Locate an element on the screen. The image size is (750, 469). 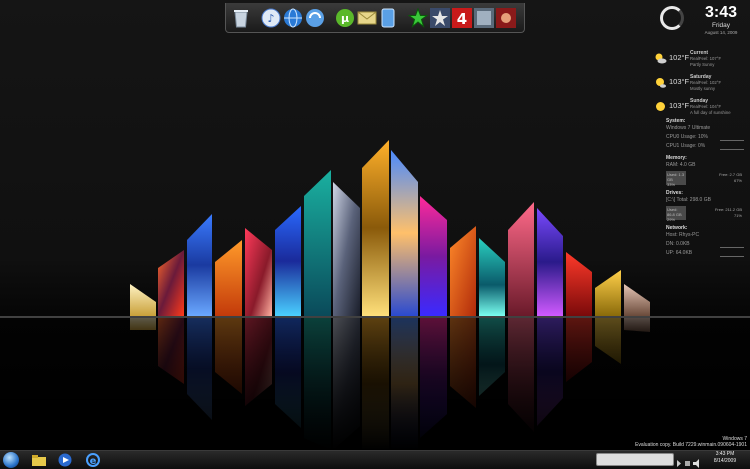
download-graph is located at coordinates (732, 245).